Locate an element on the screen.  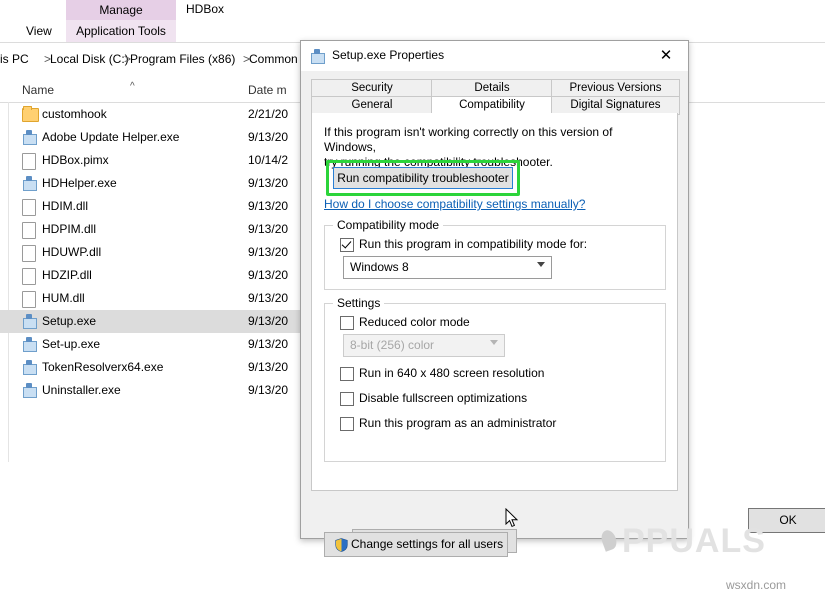
file-name: Setup.exe is located at coordinates (69, 321).